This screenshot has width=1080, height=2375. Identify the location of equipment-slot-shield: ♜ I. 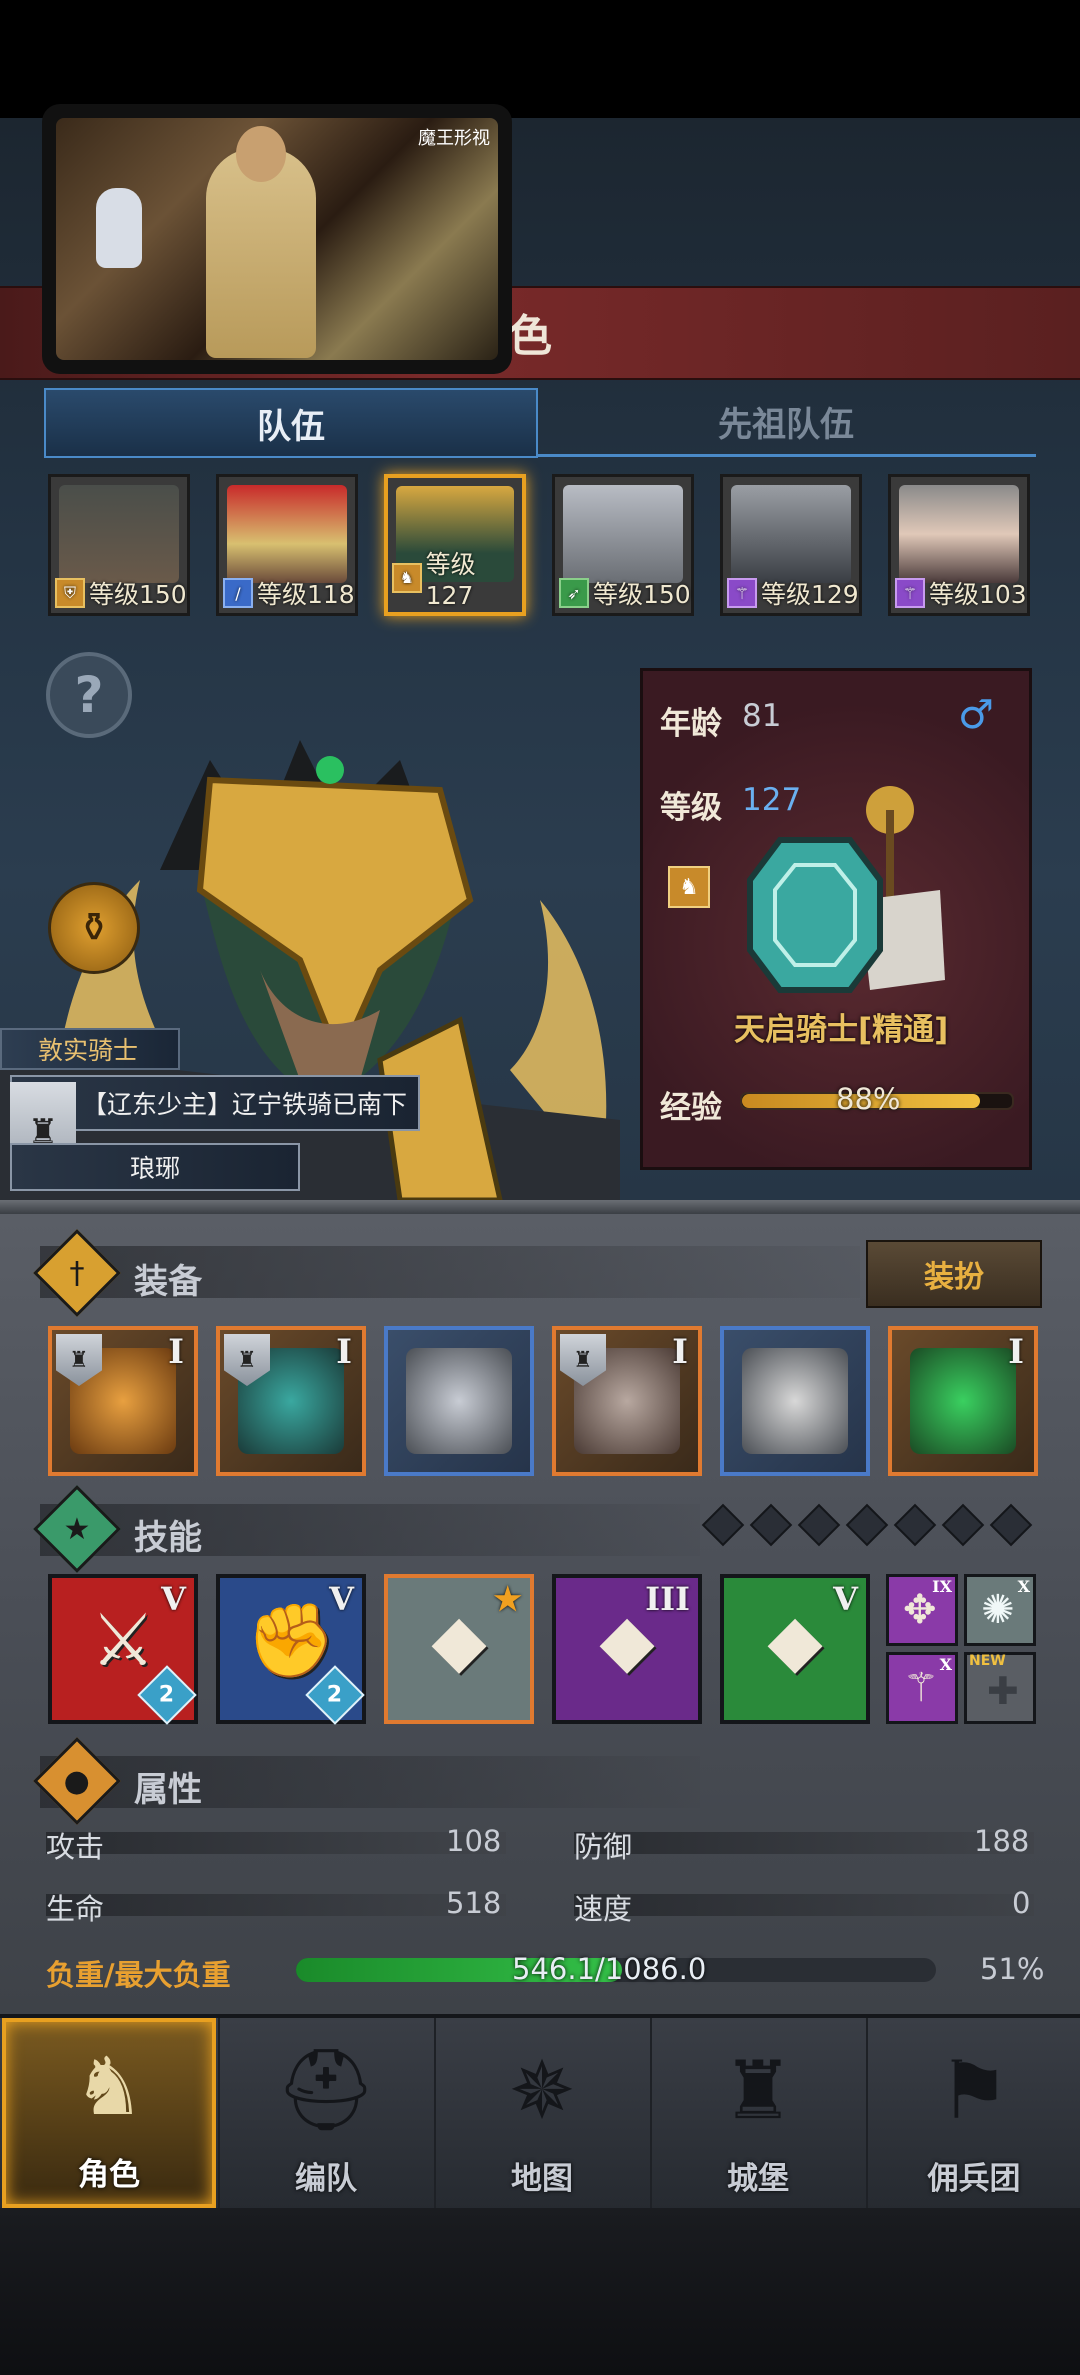
(291, 1401).